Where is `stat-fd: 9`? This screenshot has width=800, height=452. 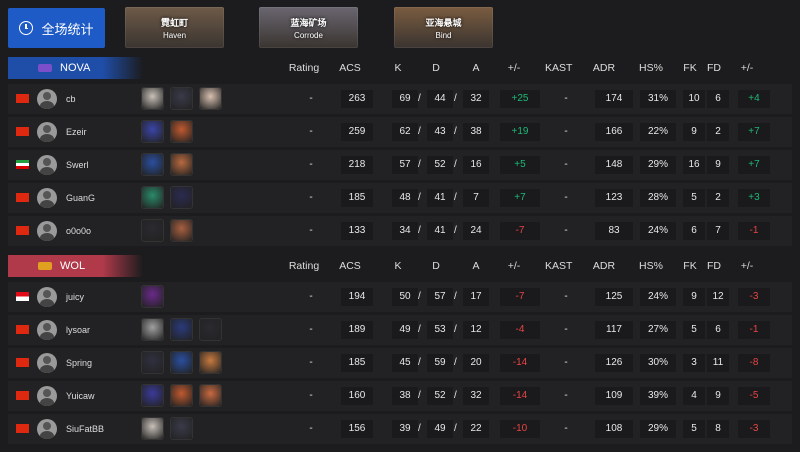 stat-fd: 9 is located at coordinates (718, 396).